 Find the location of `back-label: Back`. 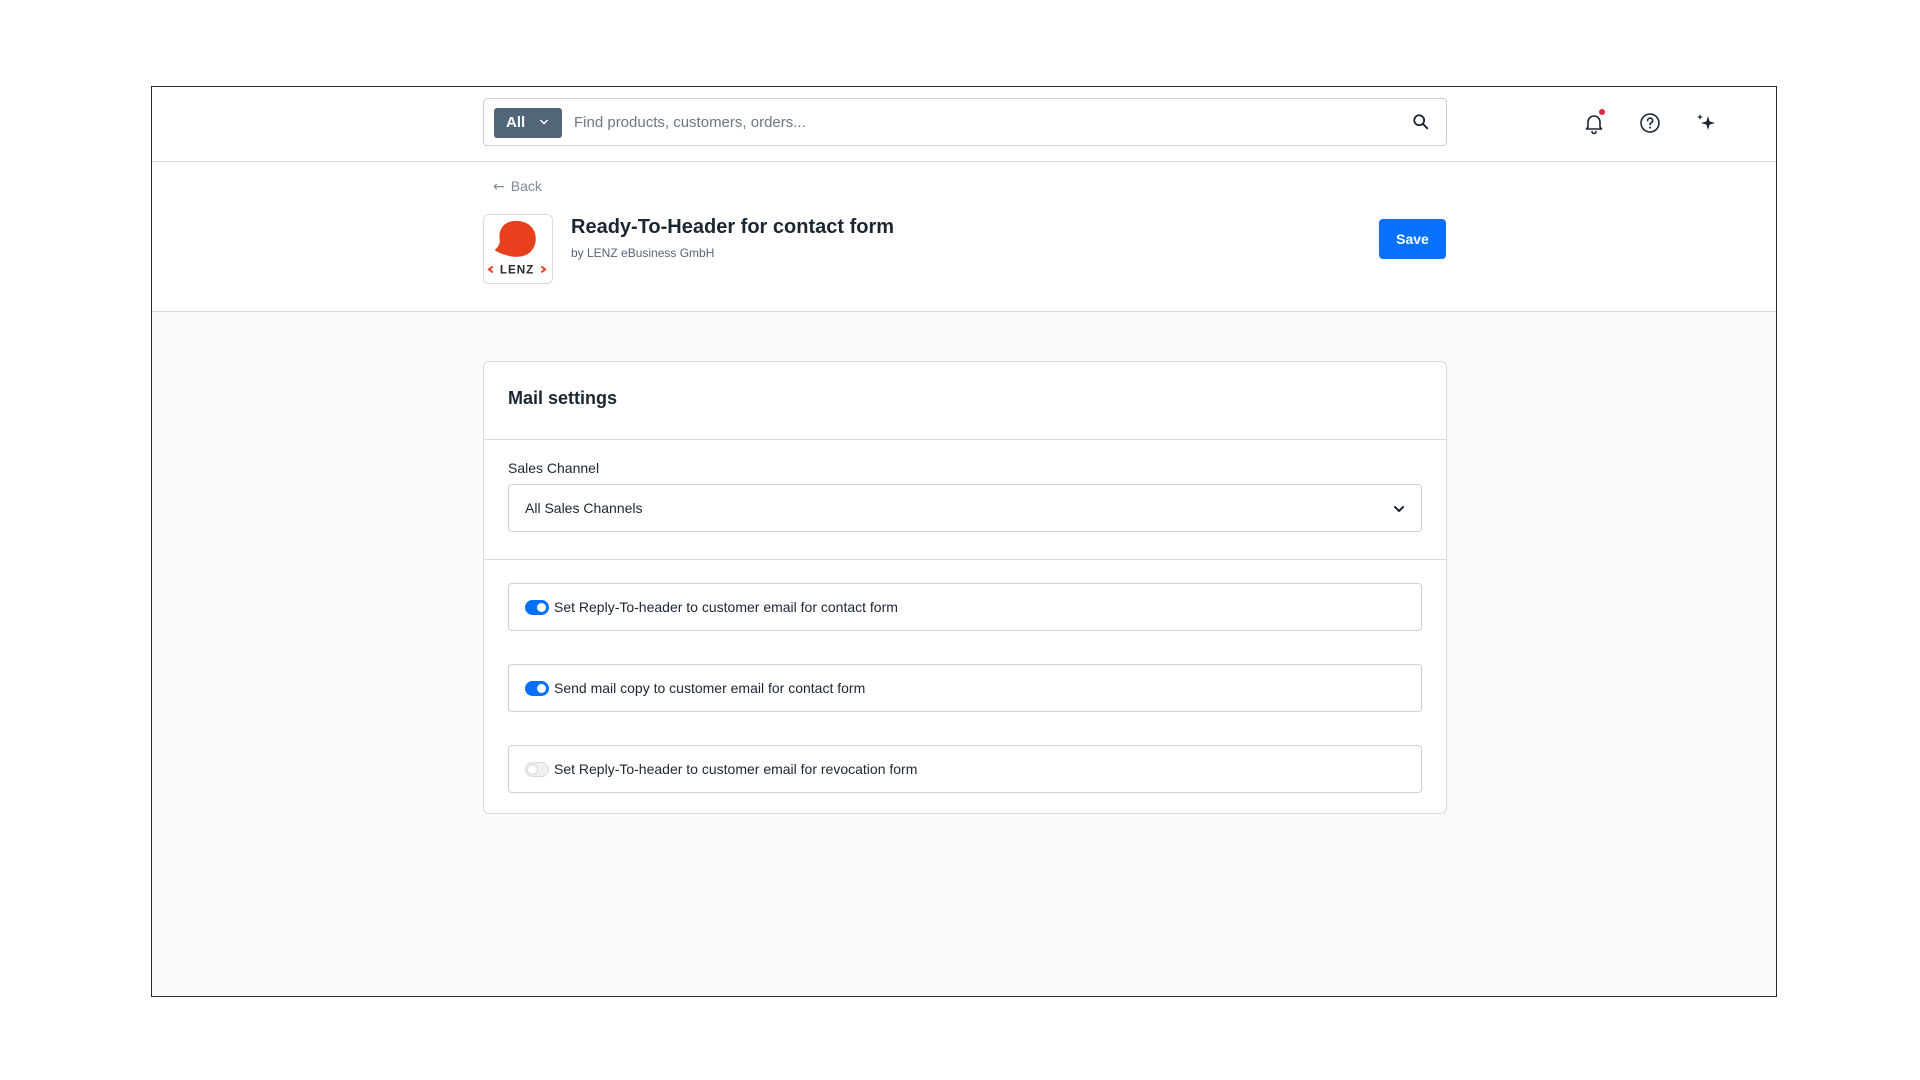

back-label: Back is located at coordinates (526, 186).